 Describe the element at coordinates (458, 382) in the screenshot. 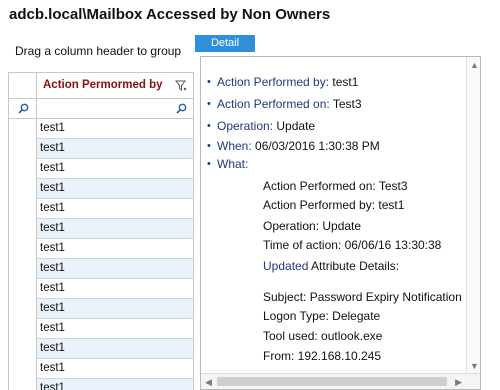

I see `scroll-right-icon: ▶` at that location.